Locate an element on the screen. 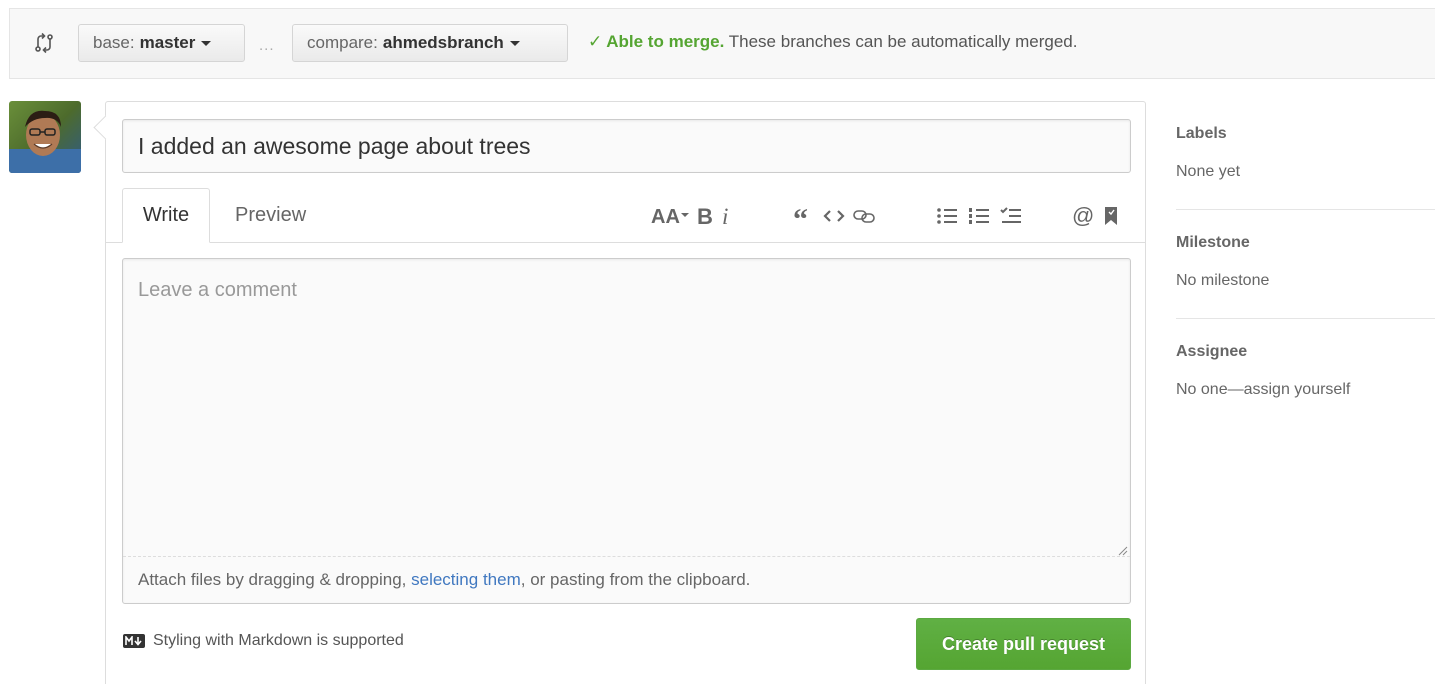 Image resolution: width=1435 pixels, height=684 pixels. tab-write: Write is located at coordinates (166, 215).